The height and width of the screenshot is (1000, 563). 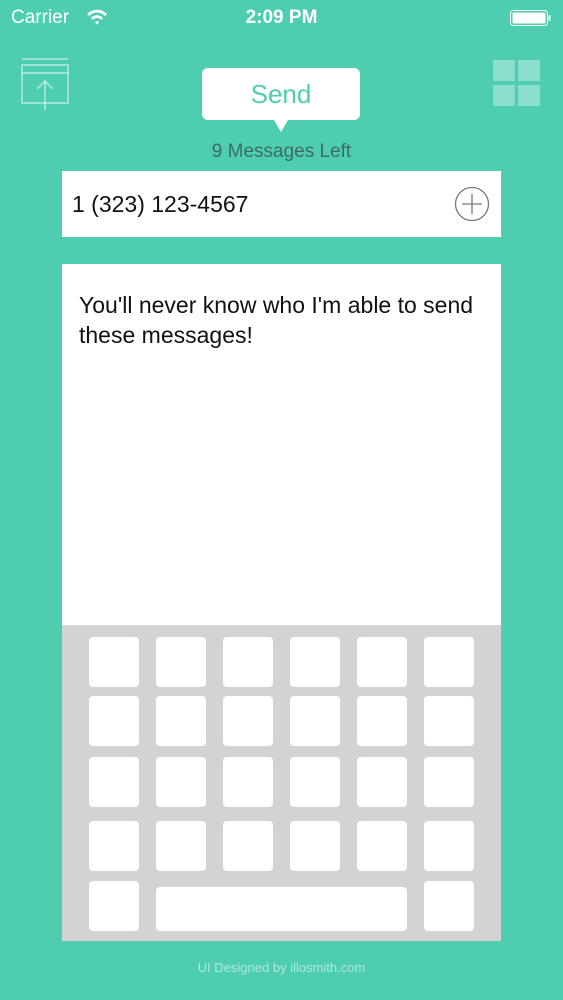 I want to click on space-key, so click(x=281, y=909).